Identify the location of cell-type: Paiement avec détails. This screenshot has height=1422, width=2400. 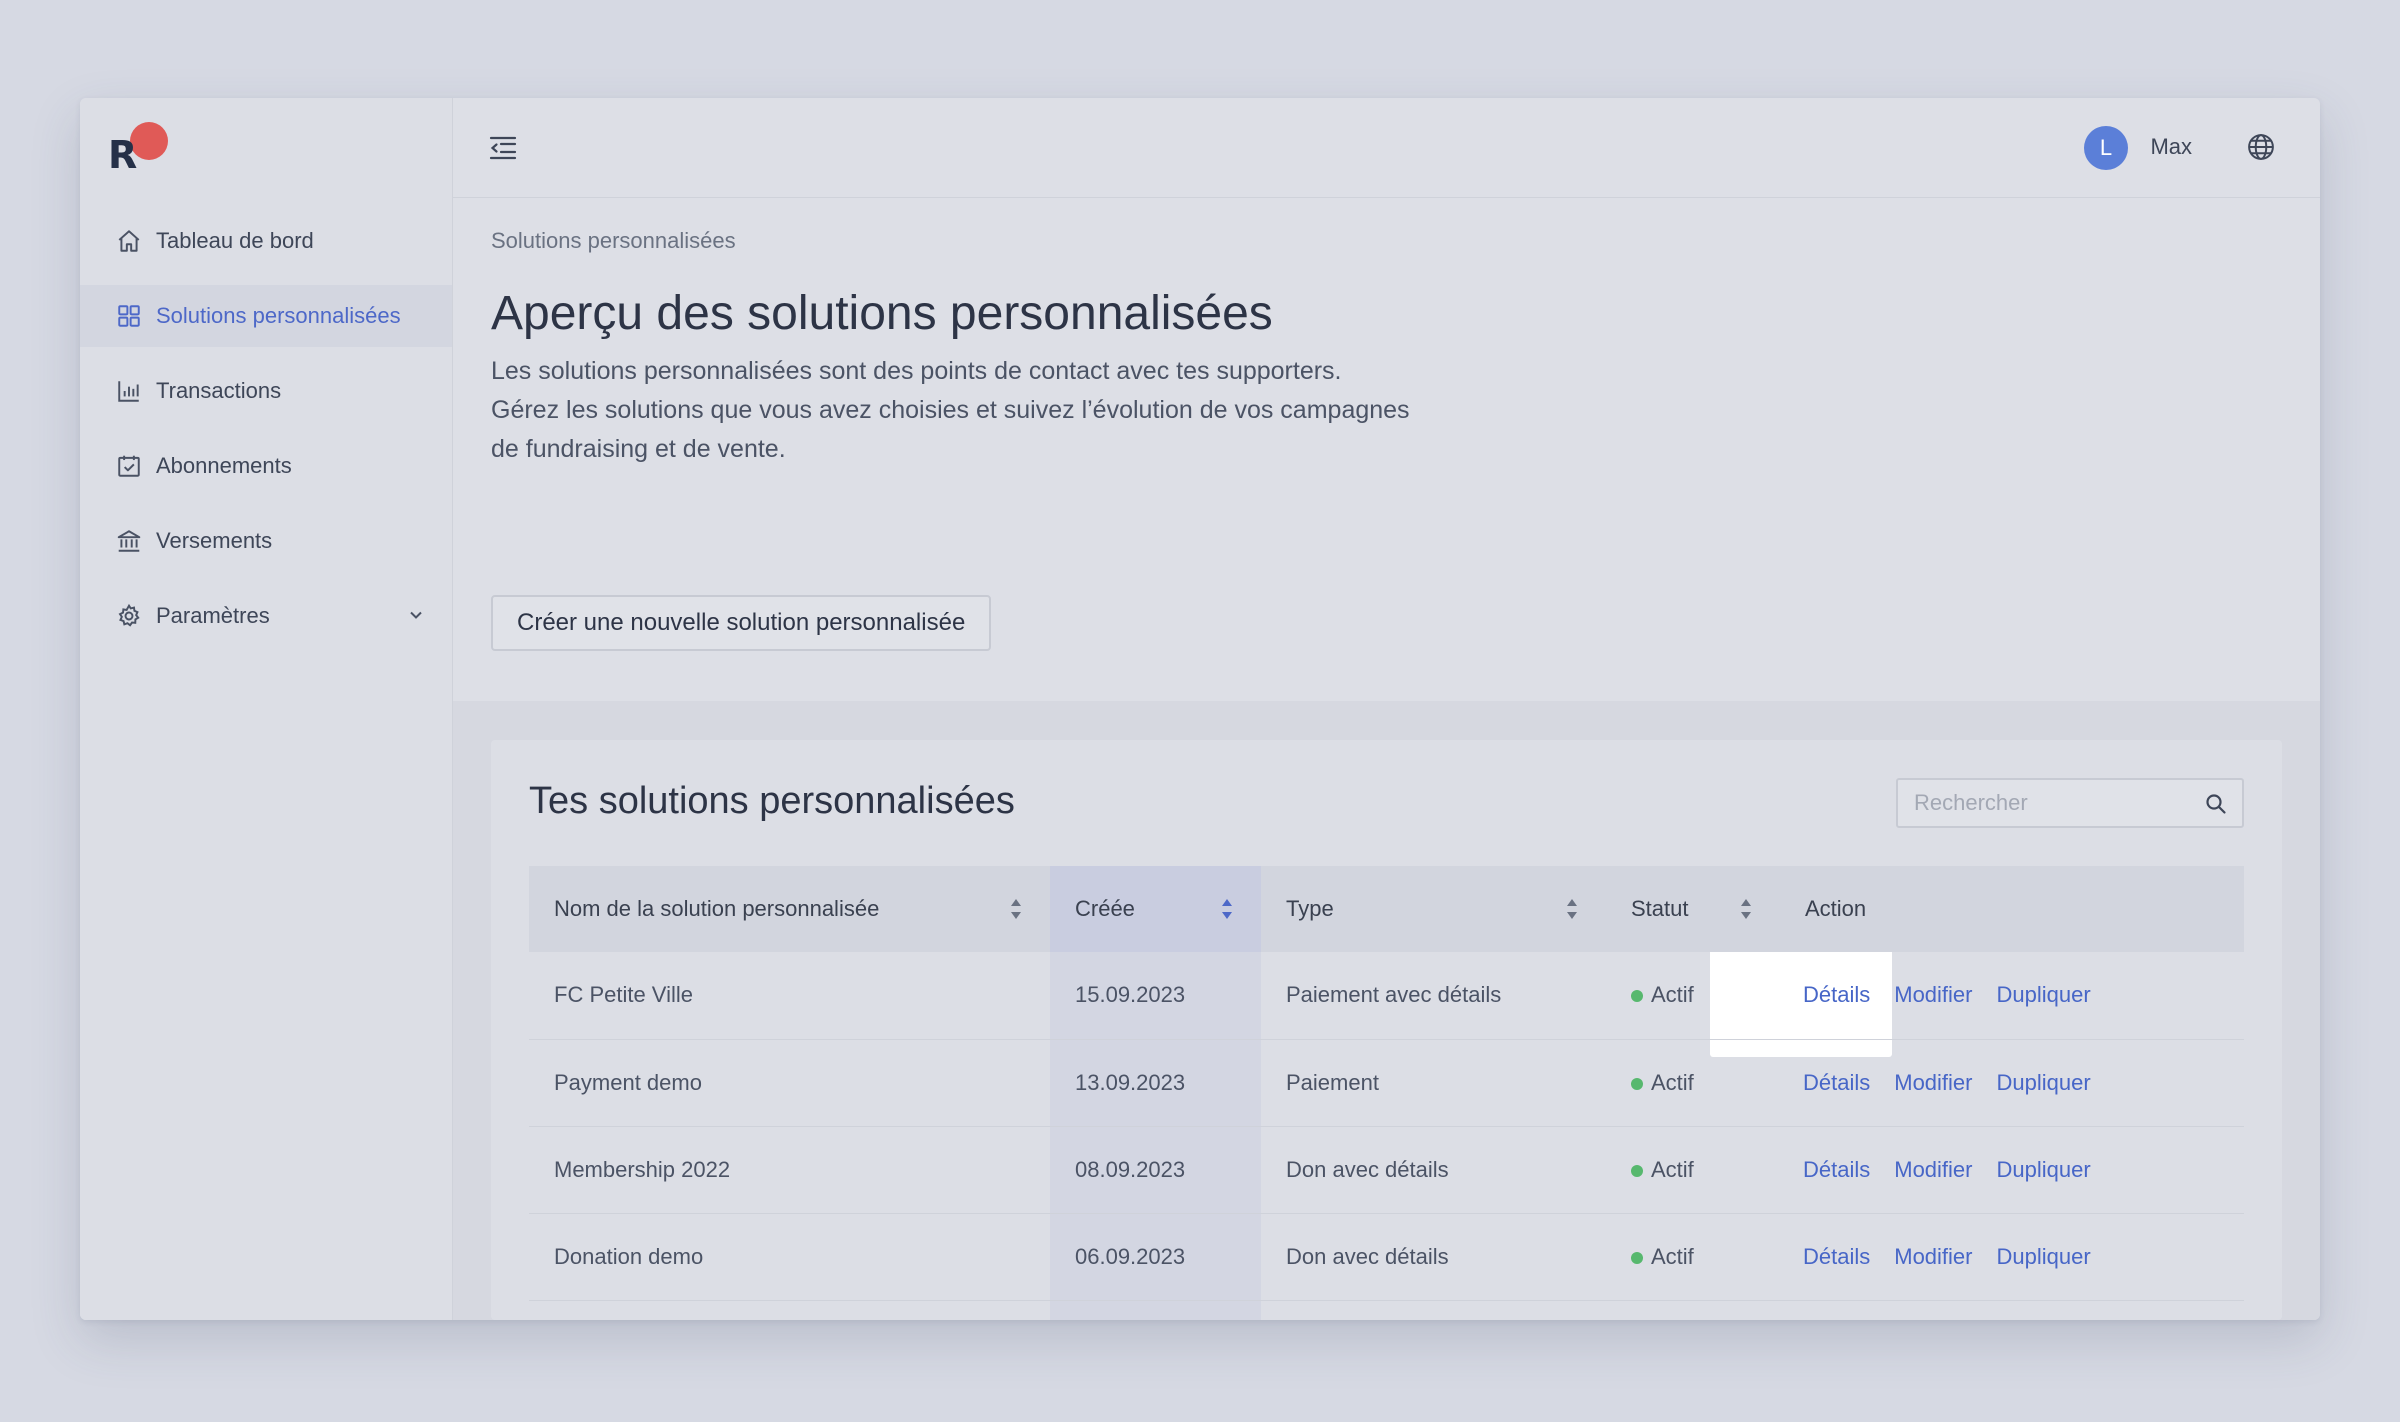
(1433, 996).